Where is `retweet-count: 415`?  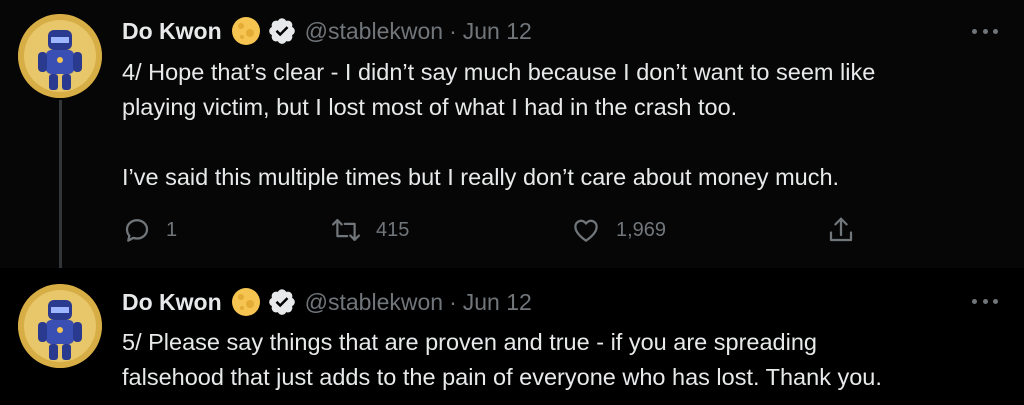 retweet-count: 415 is located at coordinates (393, 229).